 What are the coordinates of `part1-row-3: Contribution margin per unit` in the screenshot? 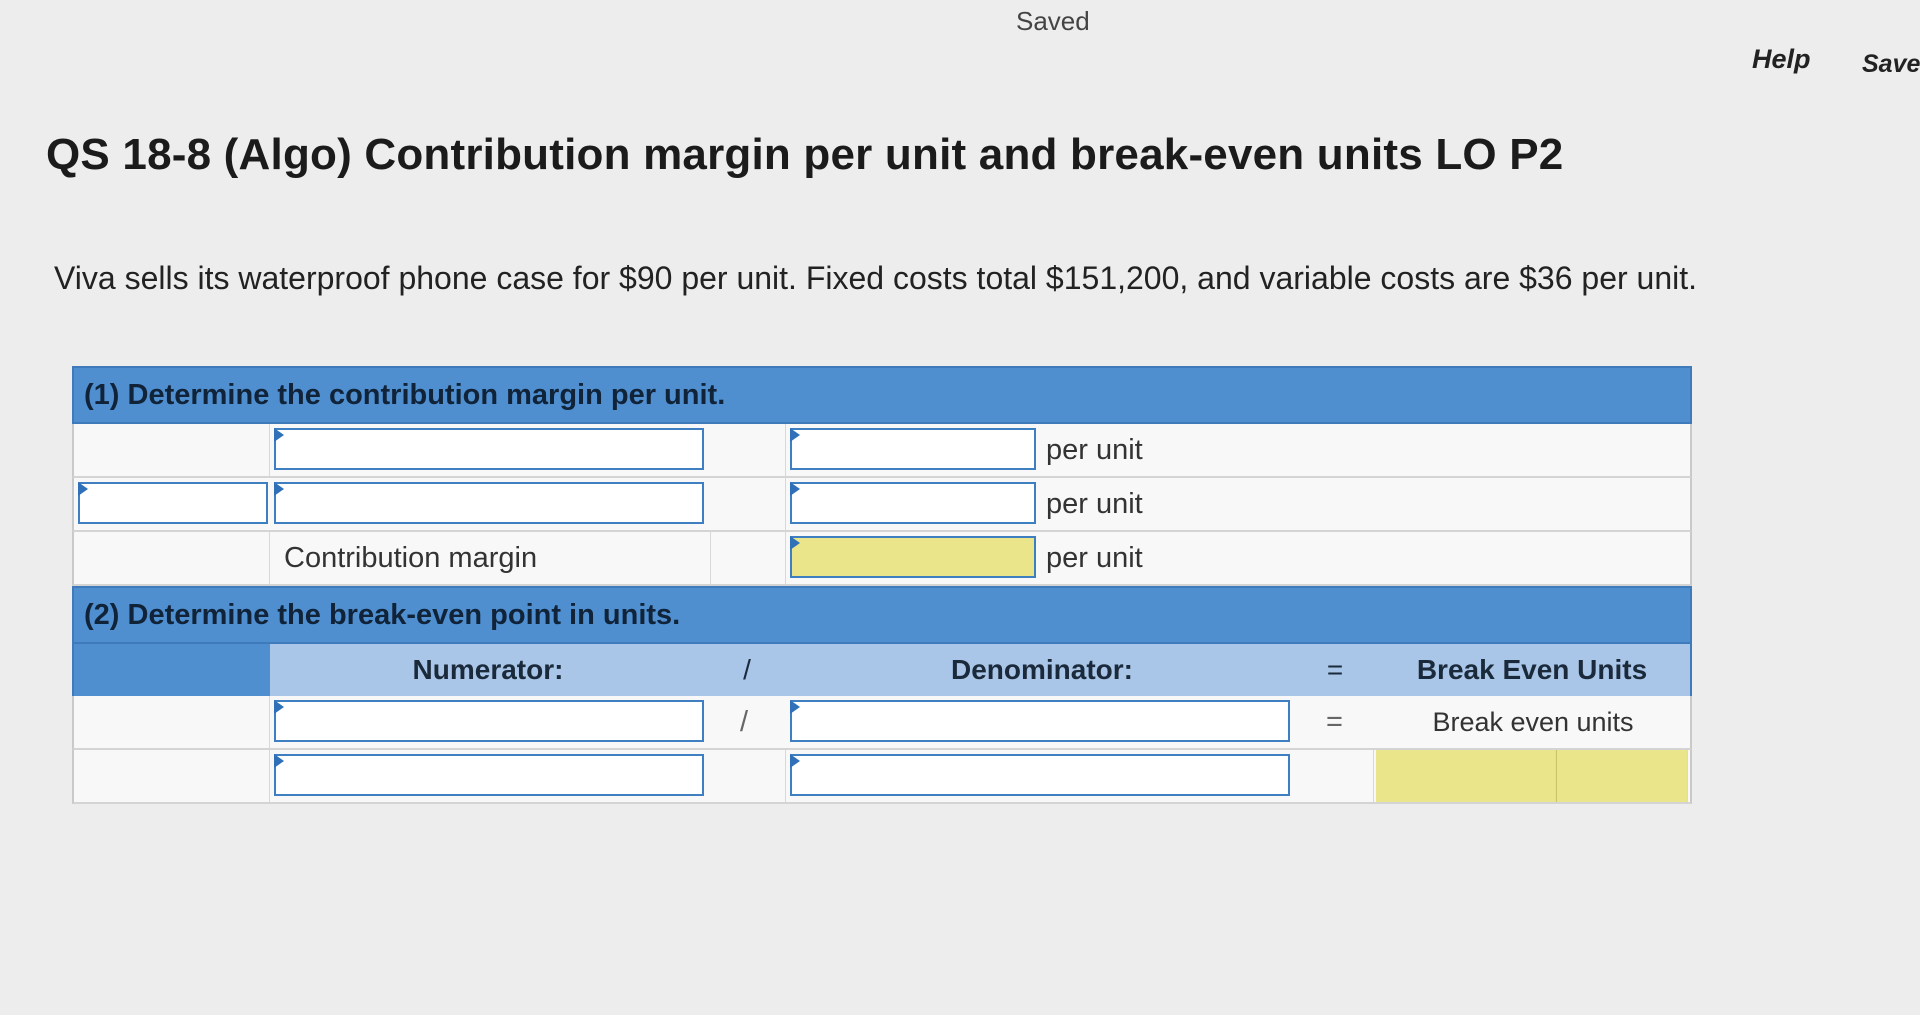 It's located at (882, 559).